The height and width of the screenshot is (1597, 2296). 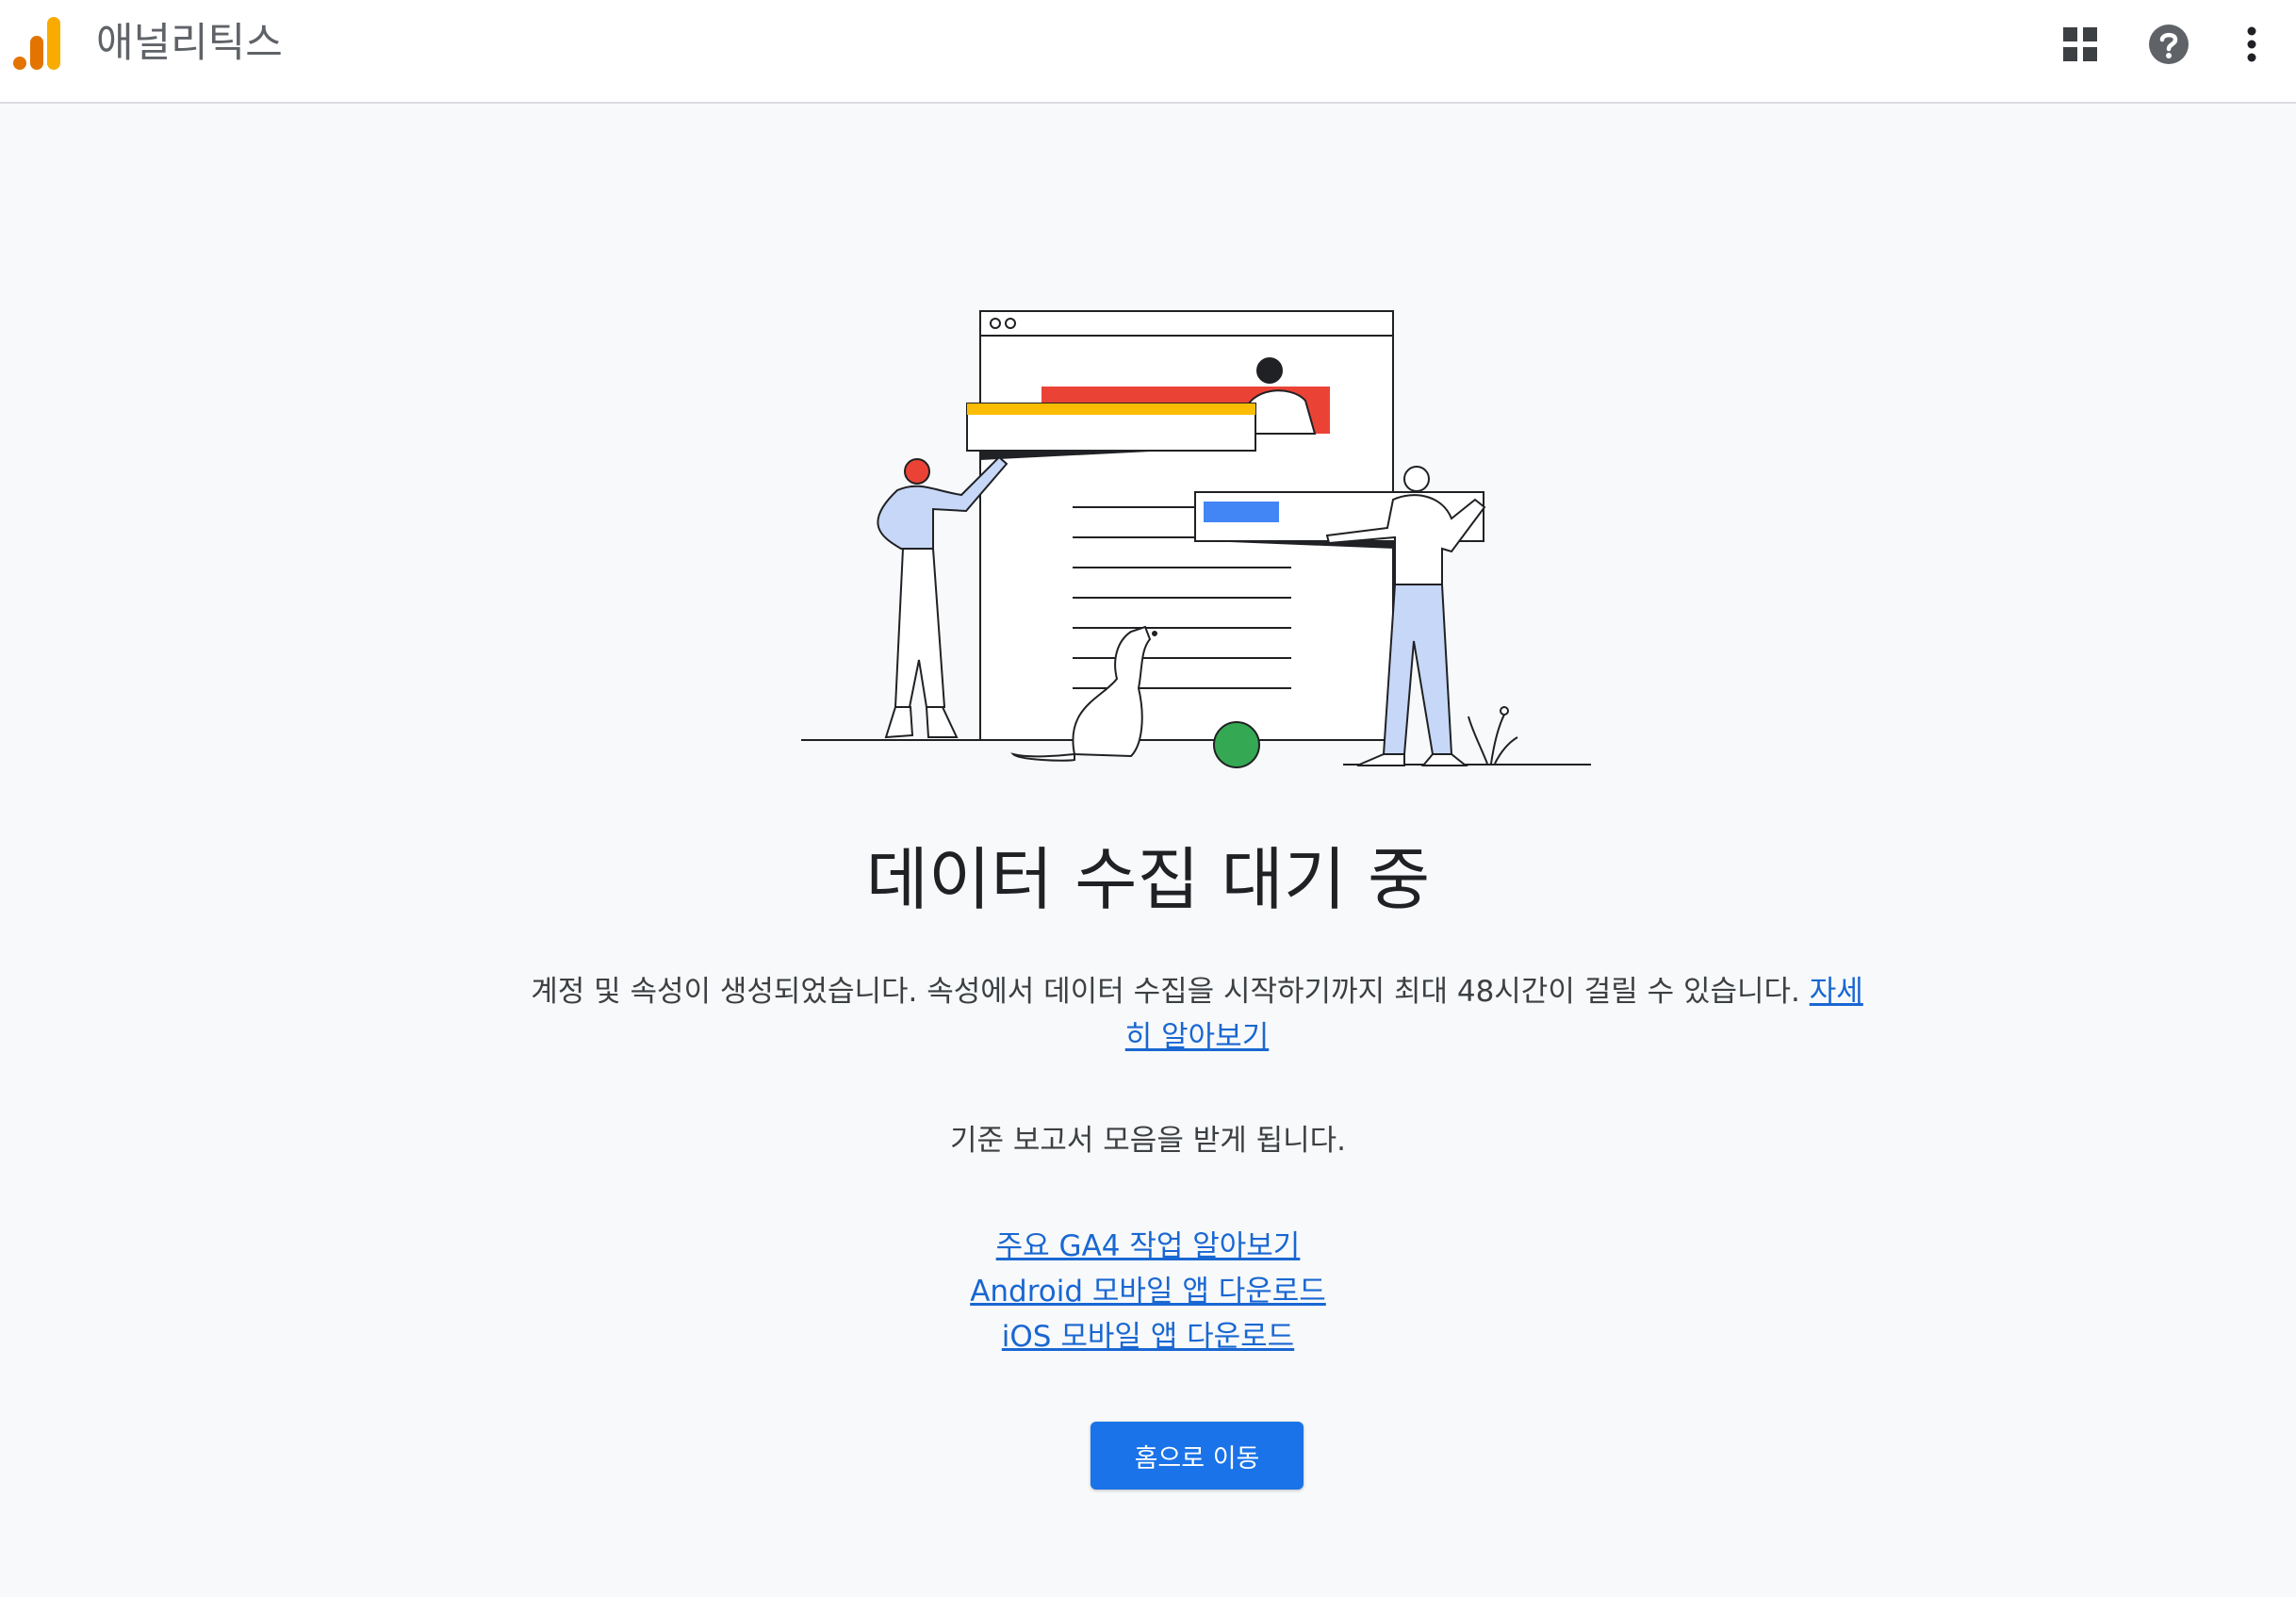 I want to click on ios-app-link: iOS 모바일 앱 다운로드, so click(x=1148, y=1337).